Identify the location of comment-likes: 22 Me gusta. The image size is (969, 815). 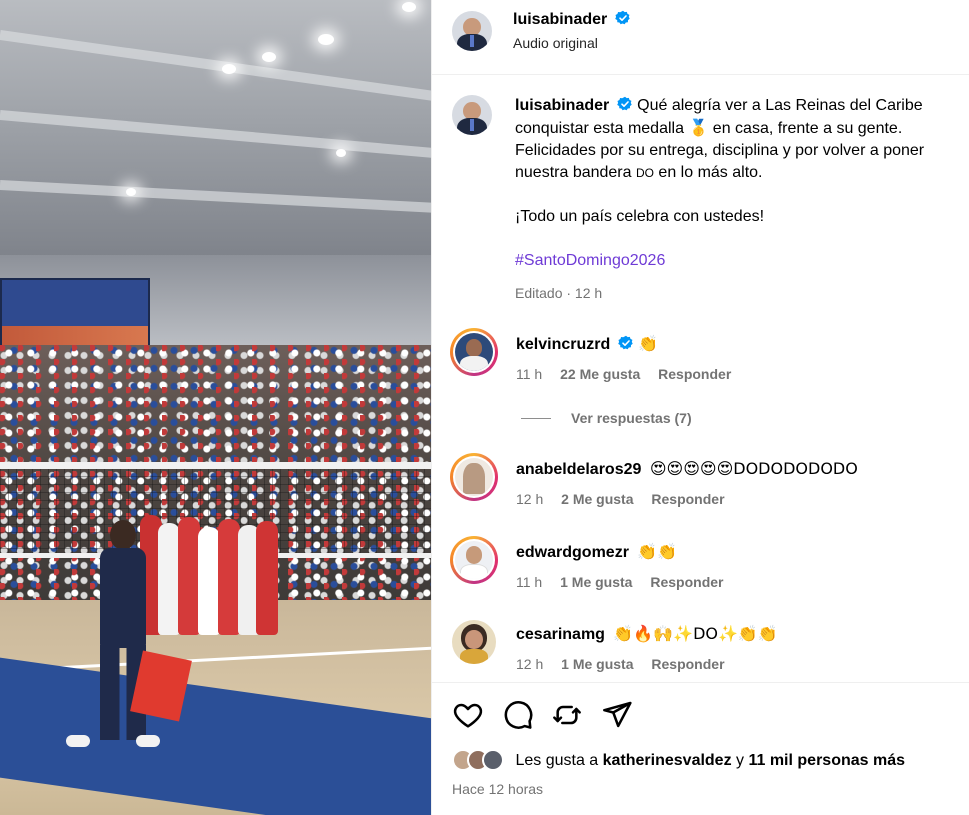
(600, 374).